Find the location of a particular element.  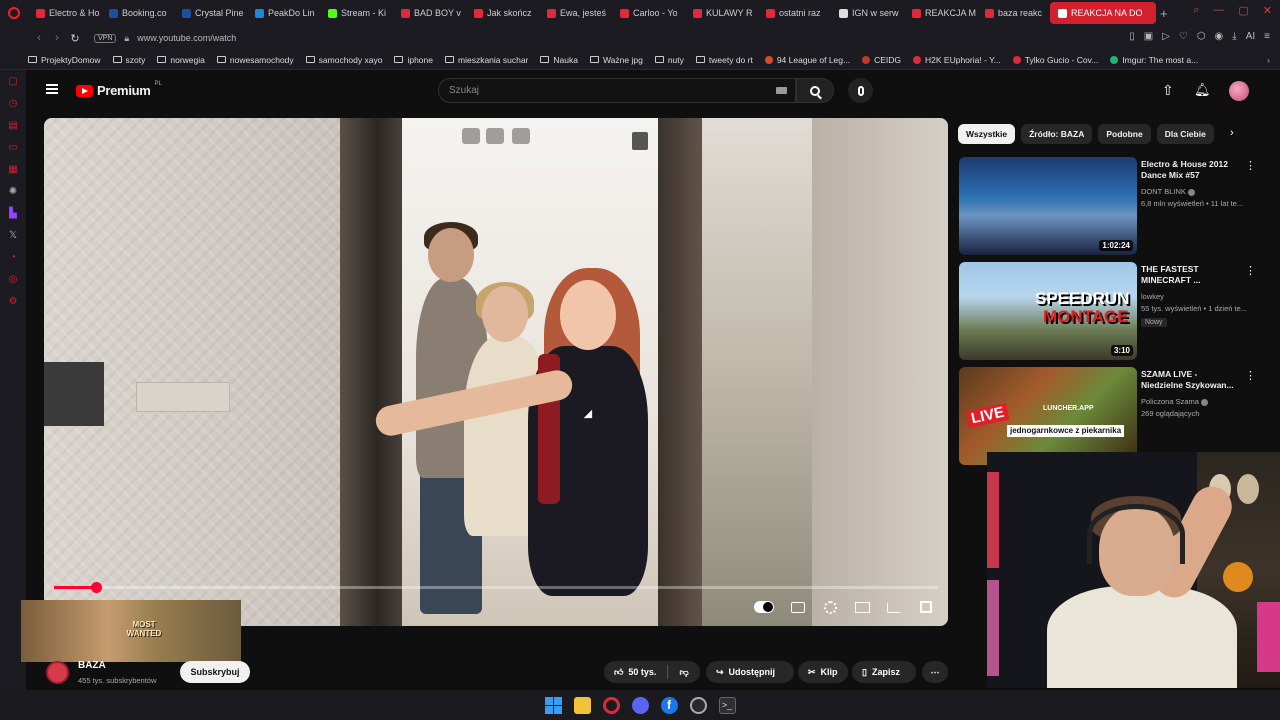

vpn-badge: VPN is located at coordinates (105, 38).